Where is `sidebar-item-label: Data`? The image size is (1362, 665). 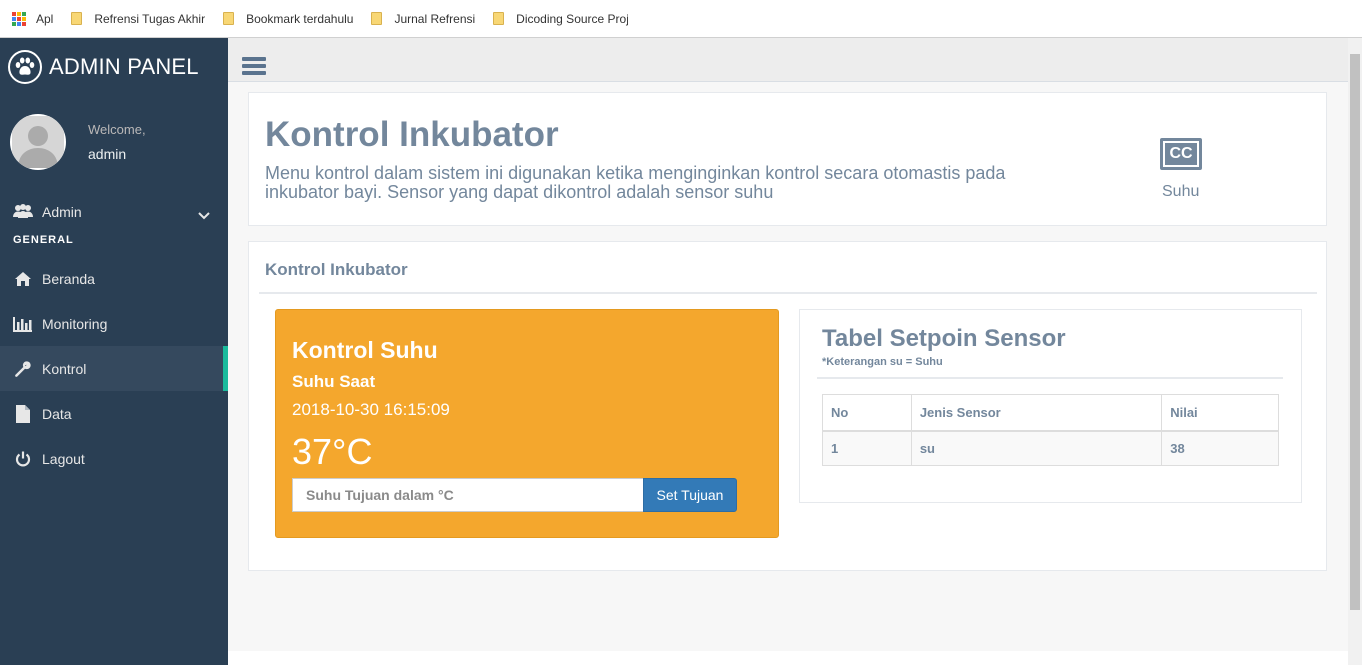 sidebar-item-label: Data is located at coordinates (57, 413).